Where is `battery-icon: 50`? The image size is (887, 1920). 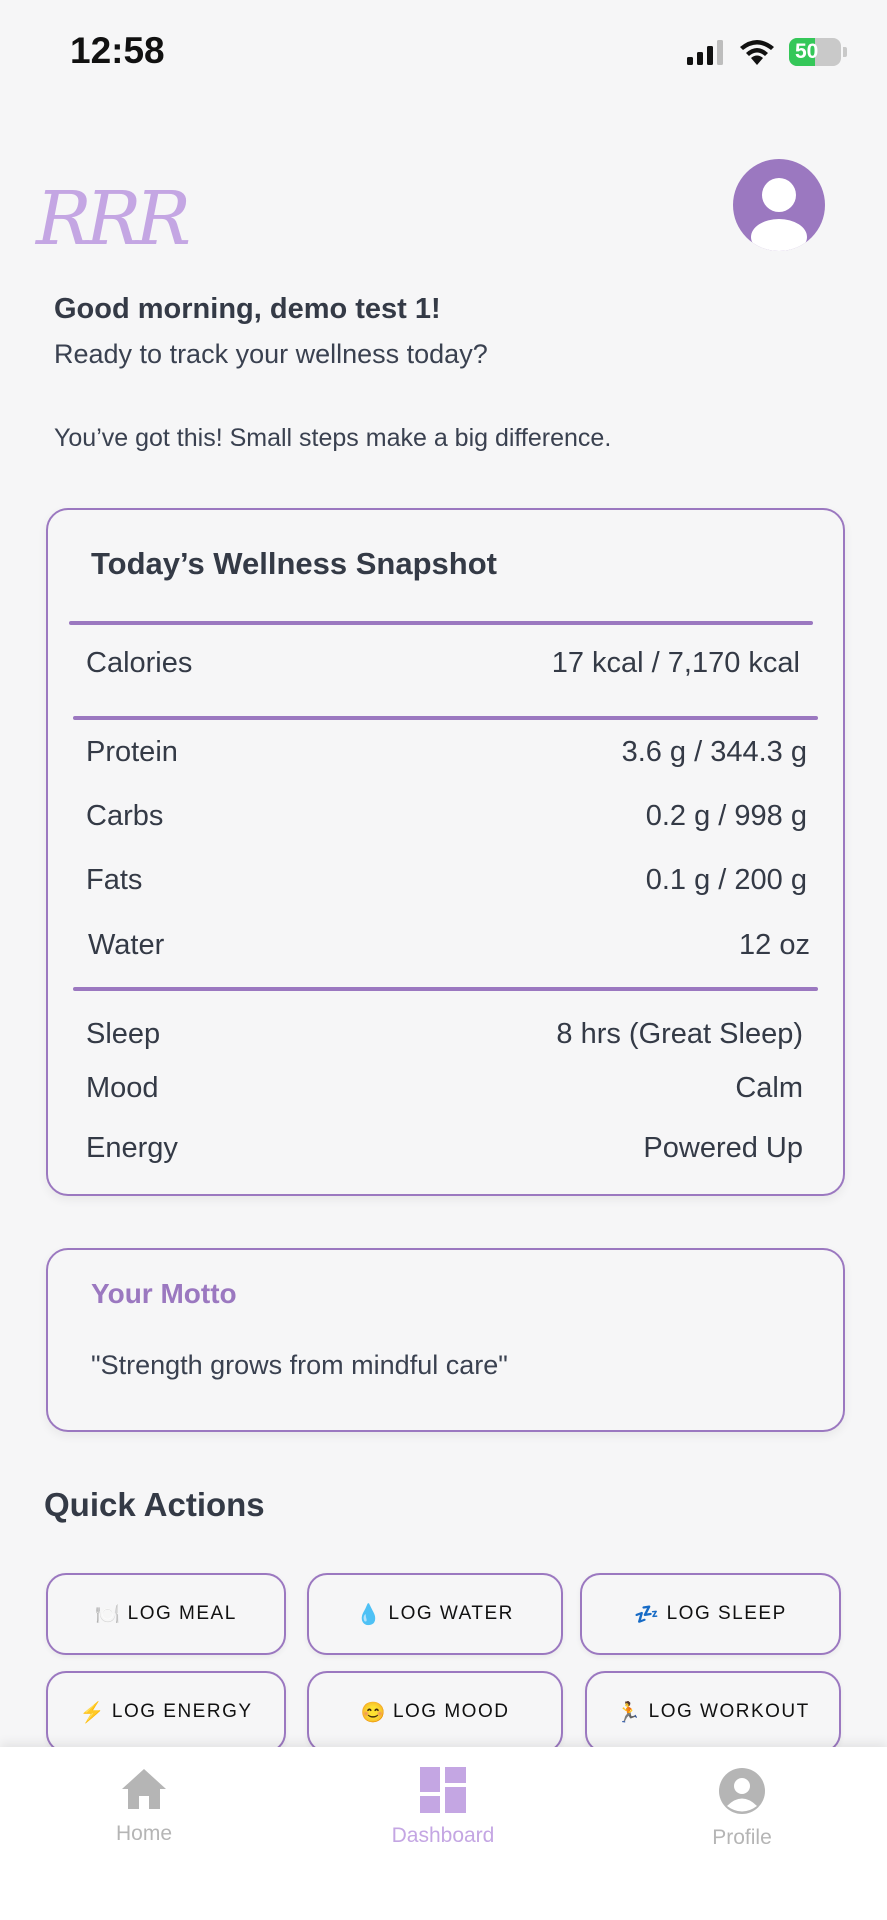 battery-icon: 50 is located at coordinates (815, 52).